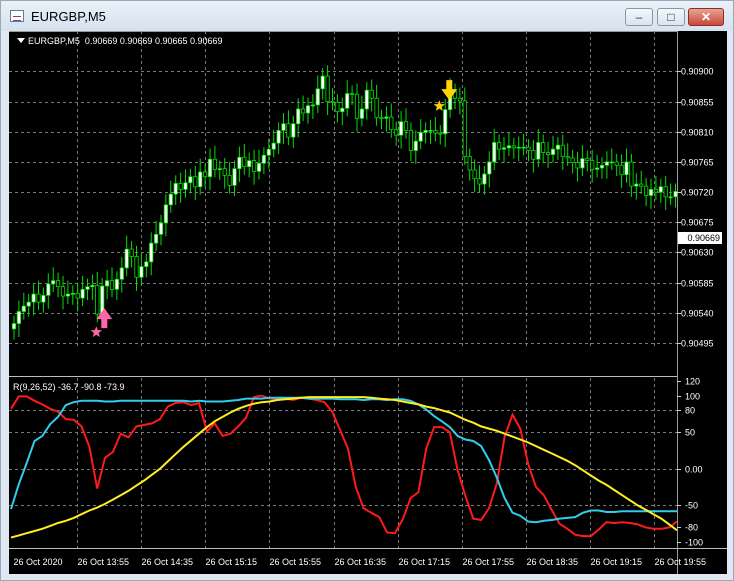  What do you see at coordinates (168, 562) in the screenshot?
I see `time-tick-label: 26 Oct 14:35` at bounding box center [168, 562].